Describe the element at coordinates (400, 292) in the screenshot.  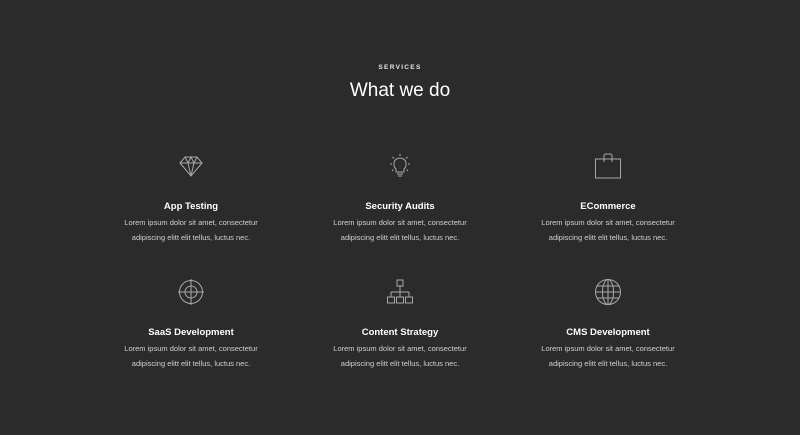
I see `sitemap-icon` at that location.